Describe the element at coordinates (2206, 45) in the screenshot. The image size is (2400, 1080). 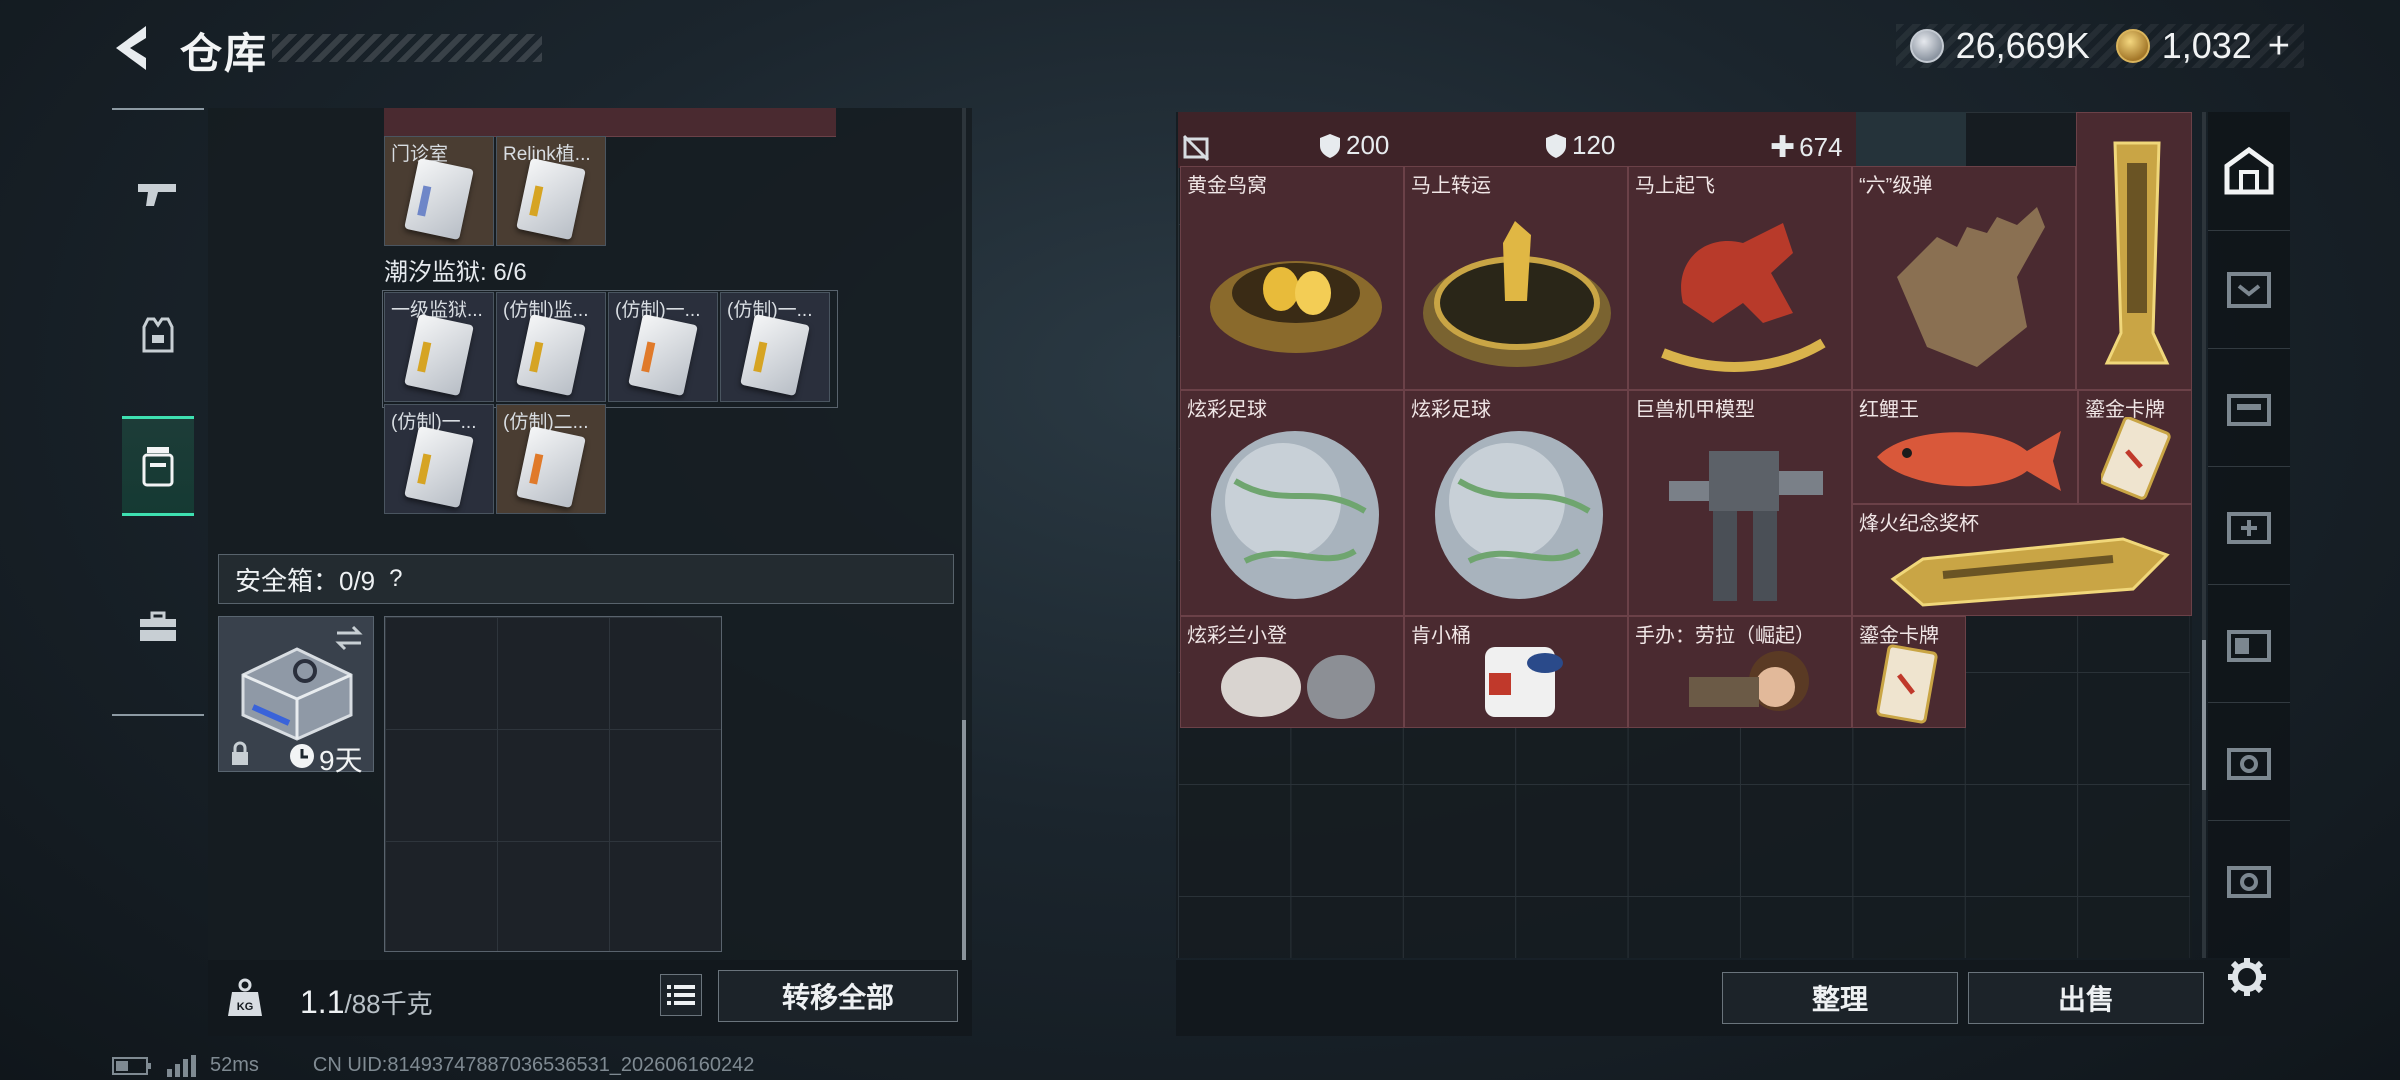
I see `gold-balance: 1,032` at that location.